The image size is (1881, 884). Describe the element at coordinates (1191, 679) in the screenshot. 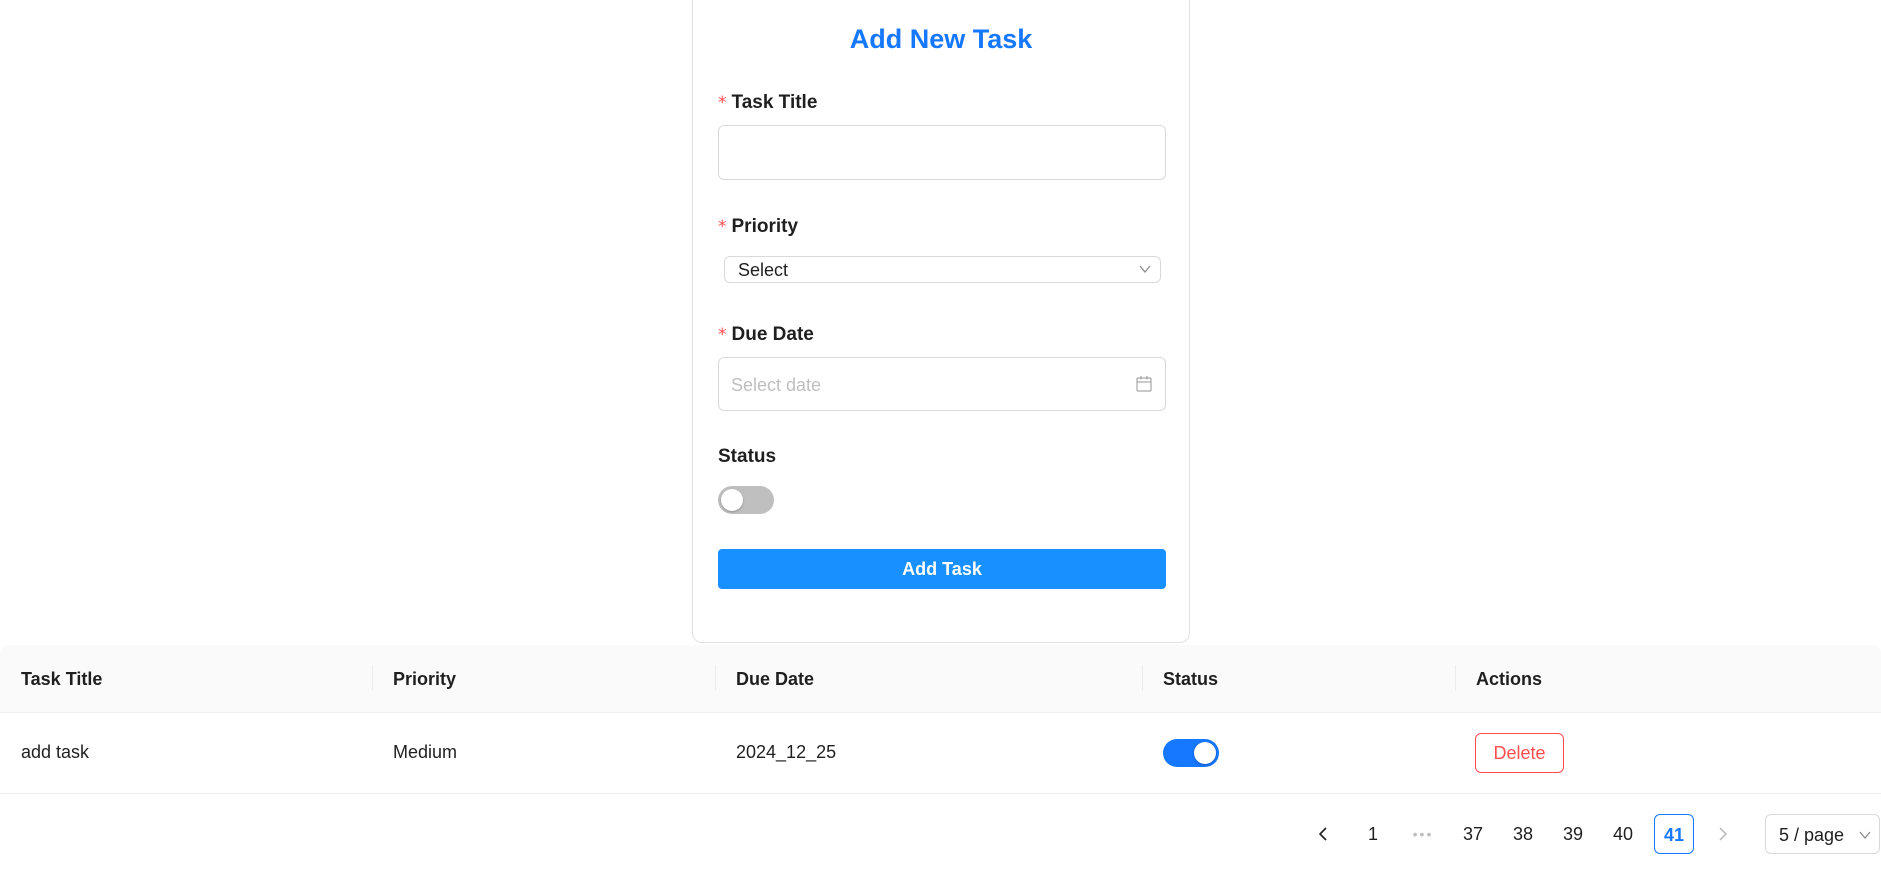

I see `column-header-status: Status` at that location.